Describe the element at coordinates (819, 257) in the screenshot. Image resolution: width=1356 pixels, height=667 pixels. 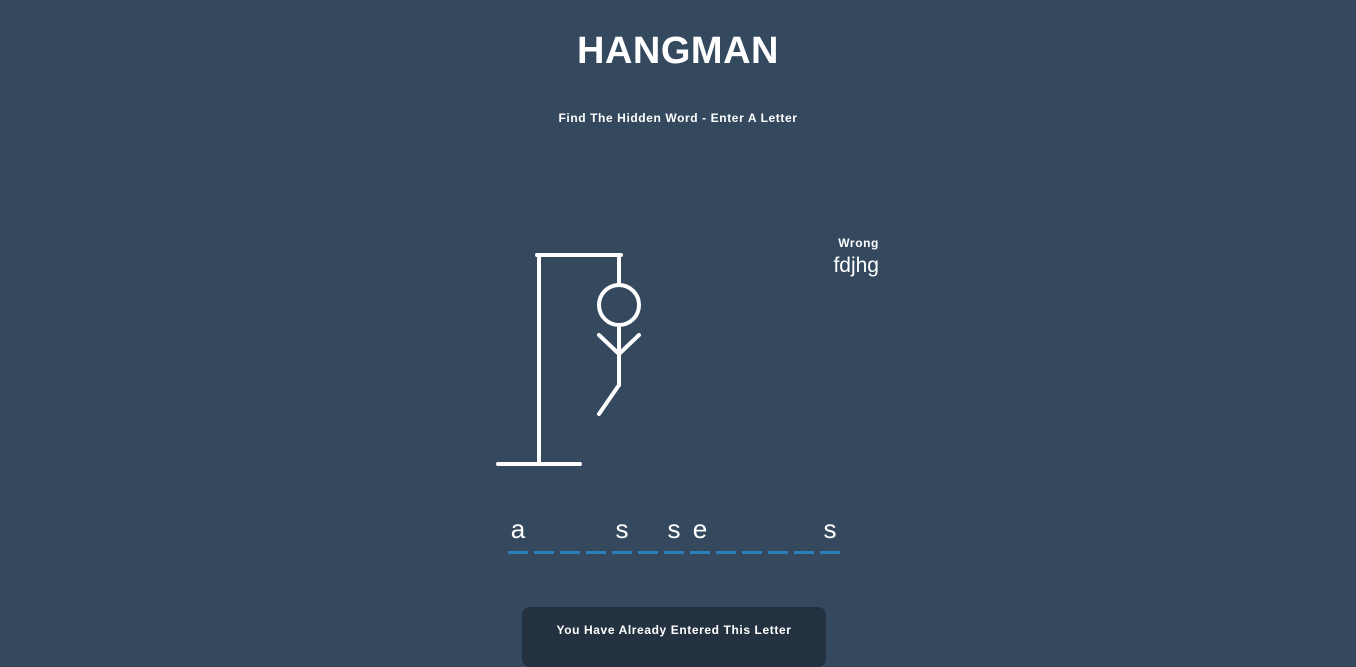
I see `wrong-guesses-panel: Wrong fdjhg` at that location.